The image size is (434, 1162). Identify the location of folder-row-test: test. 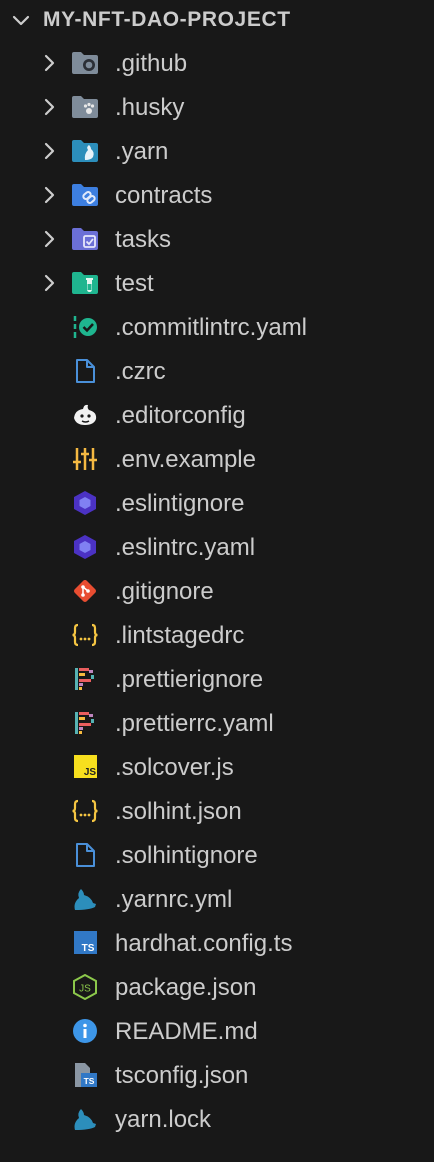
(217, 283).